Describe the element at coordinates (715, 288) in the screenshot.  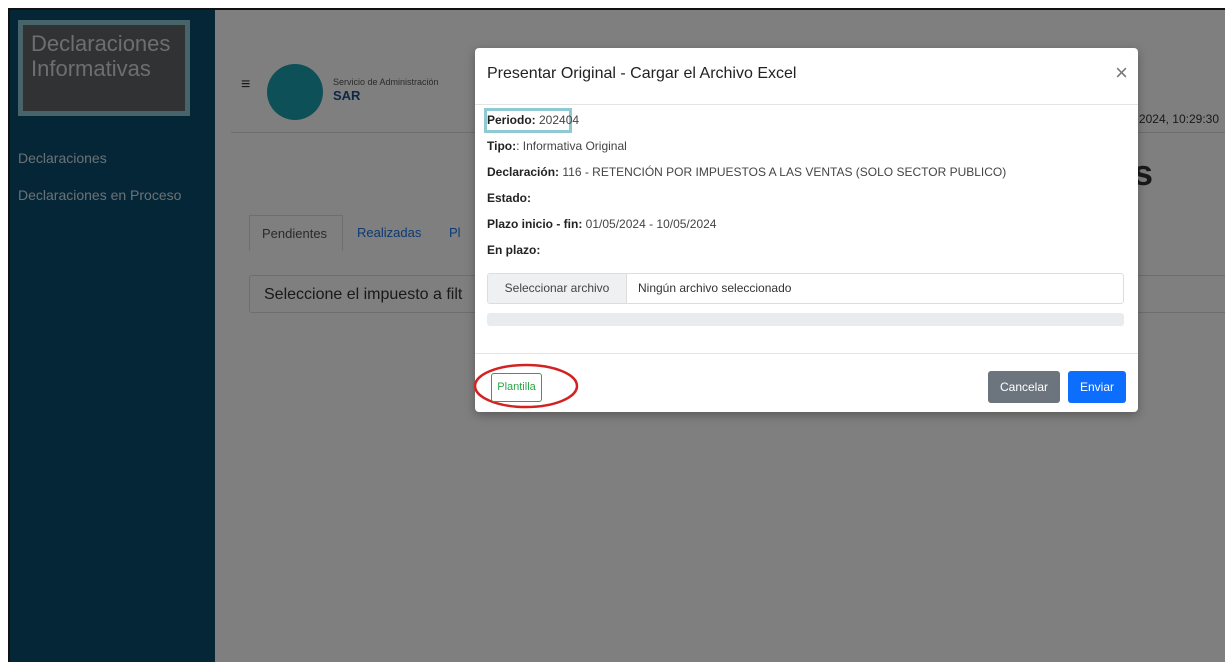
I see `file-status: Ningún archivo seleccionado` at that location.